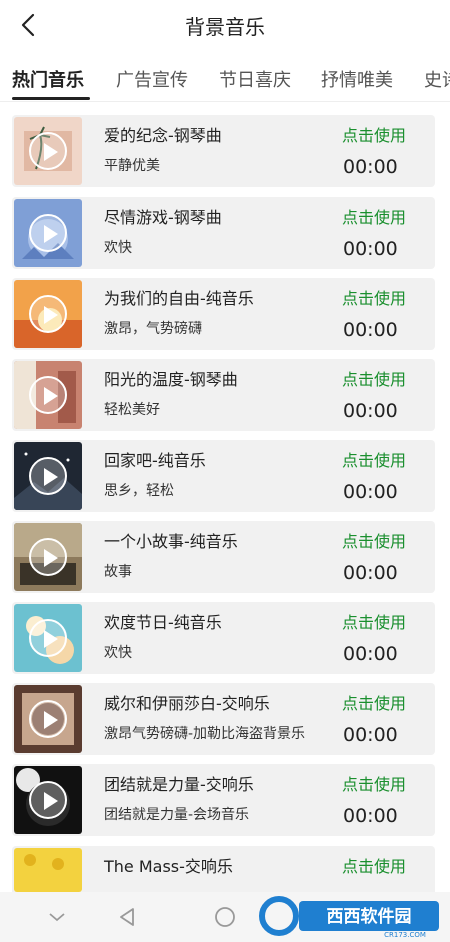 This screenshot has height=942, width=450. I want to click on category-tabs: 热门音乐 广告宣传 节日喜庆 抒情唯美 史诗, so click(225, 79).